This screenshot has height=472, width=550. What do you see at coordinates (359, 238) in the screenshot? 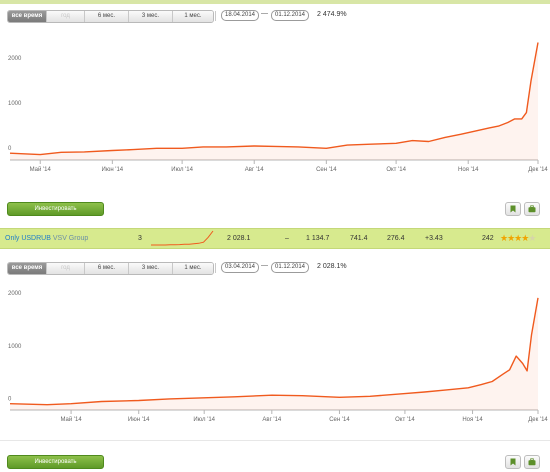
I see `strategy-value-3: 741.4` at bounding box center [359, 238].